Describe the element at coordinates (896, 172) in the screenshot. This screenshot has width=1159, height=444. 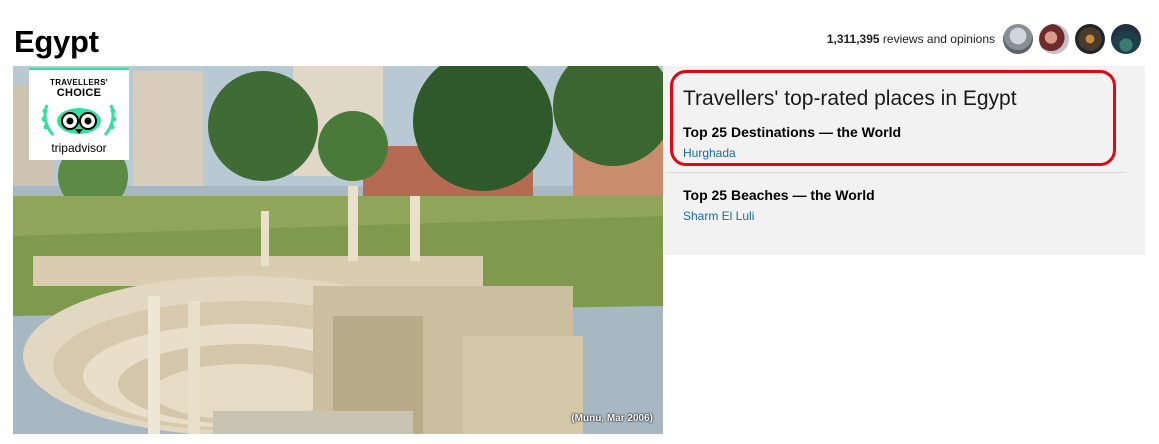
I see `divider` at that location.